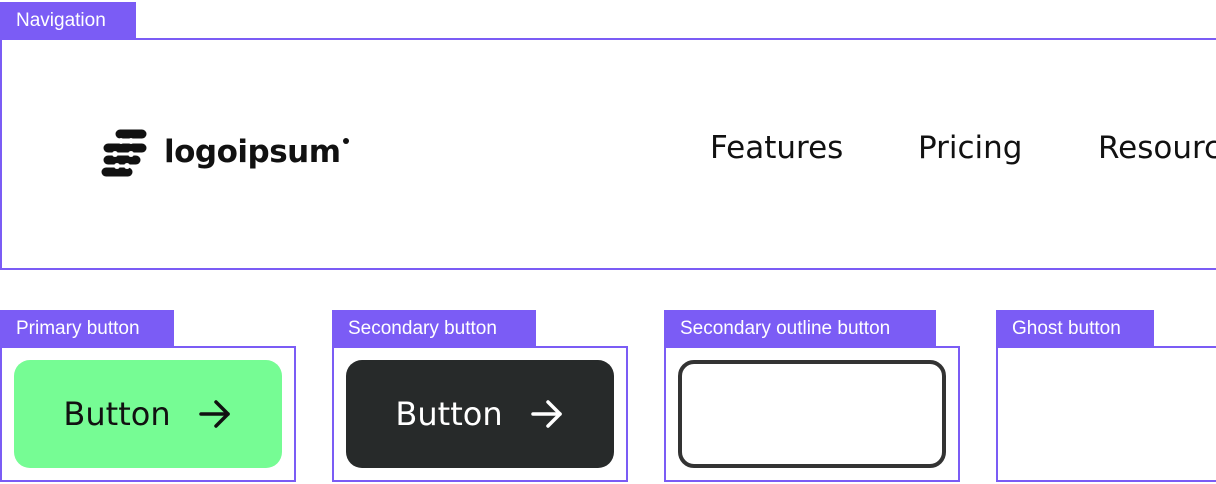  Describe the element at coordinates (345, 140) in the screenshot. I see `logo-dot` at that location.